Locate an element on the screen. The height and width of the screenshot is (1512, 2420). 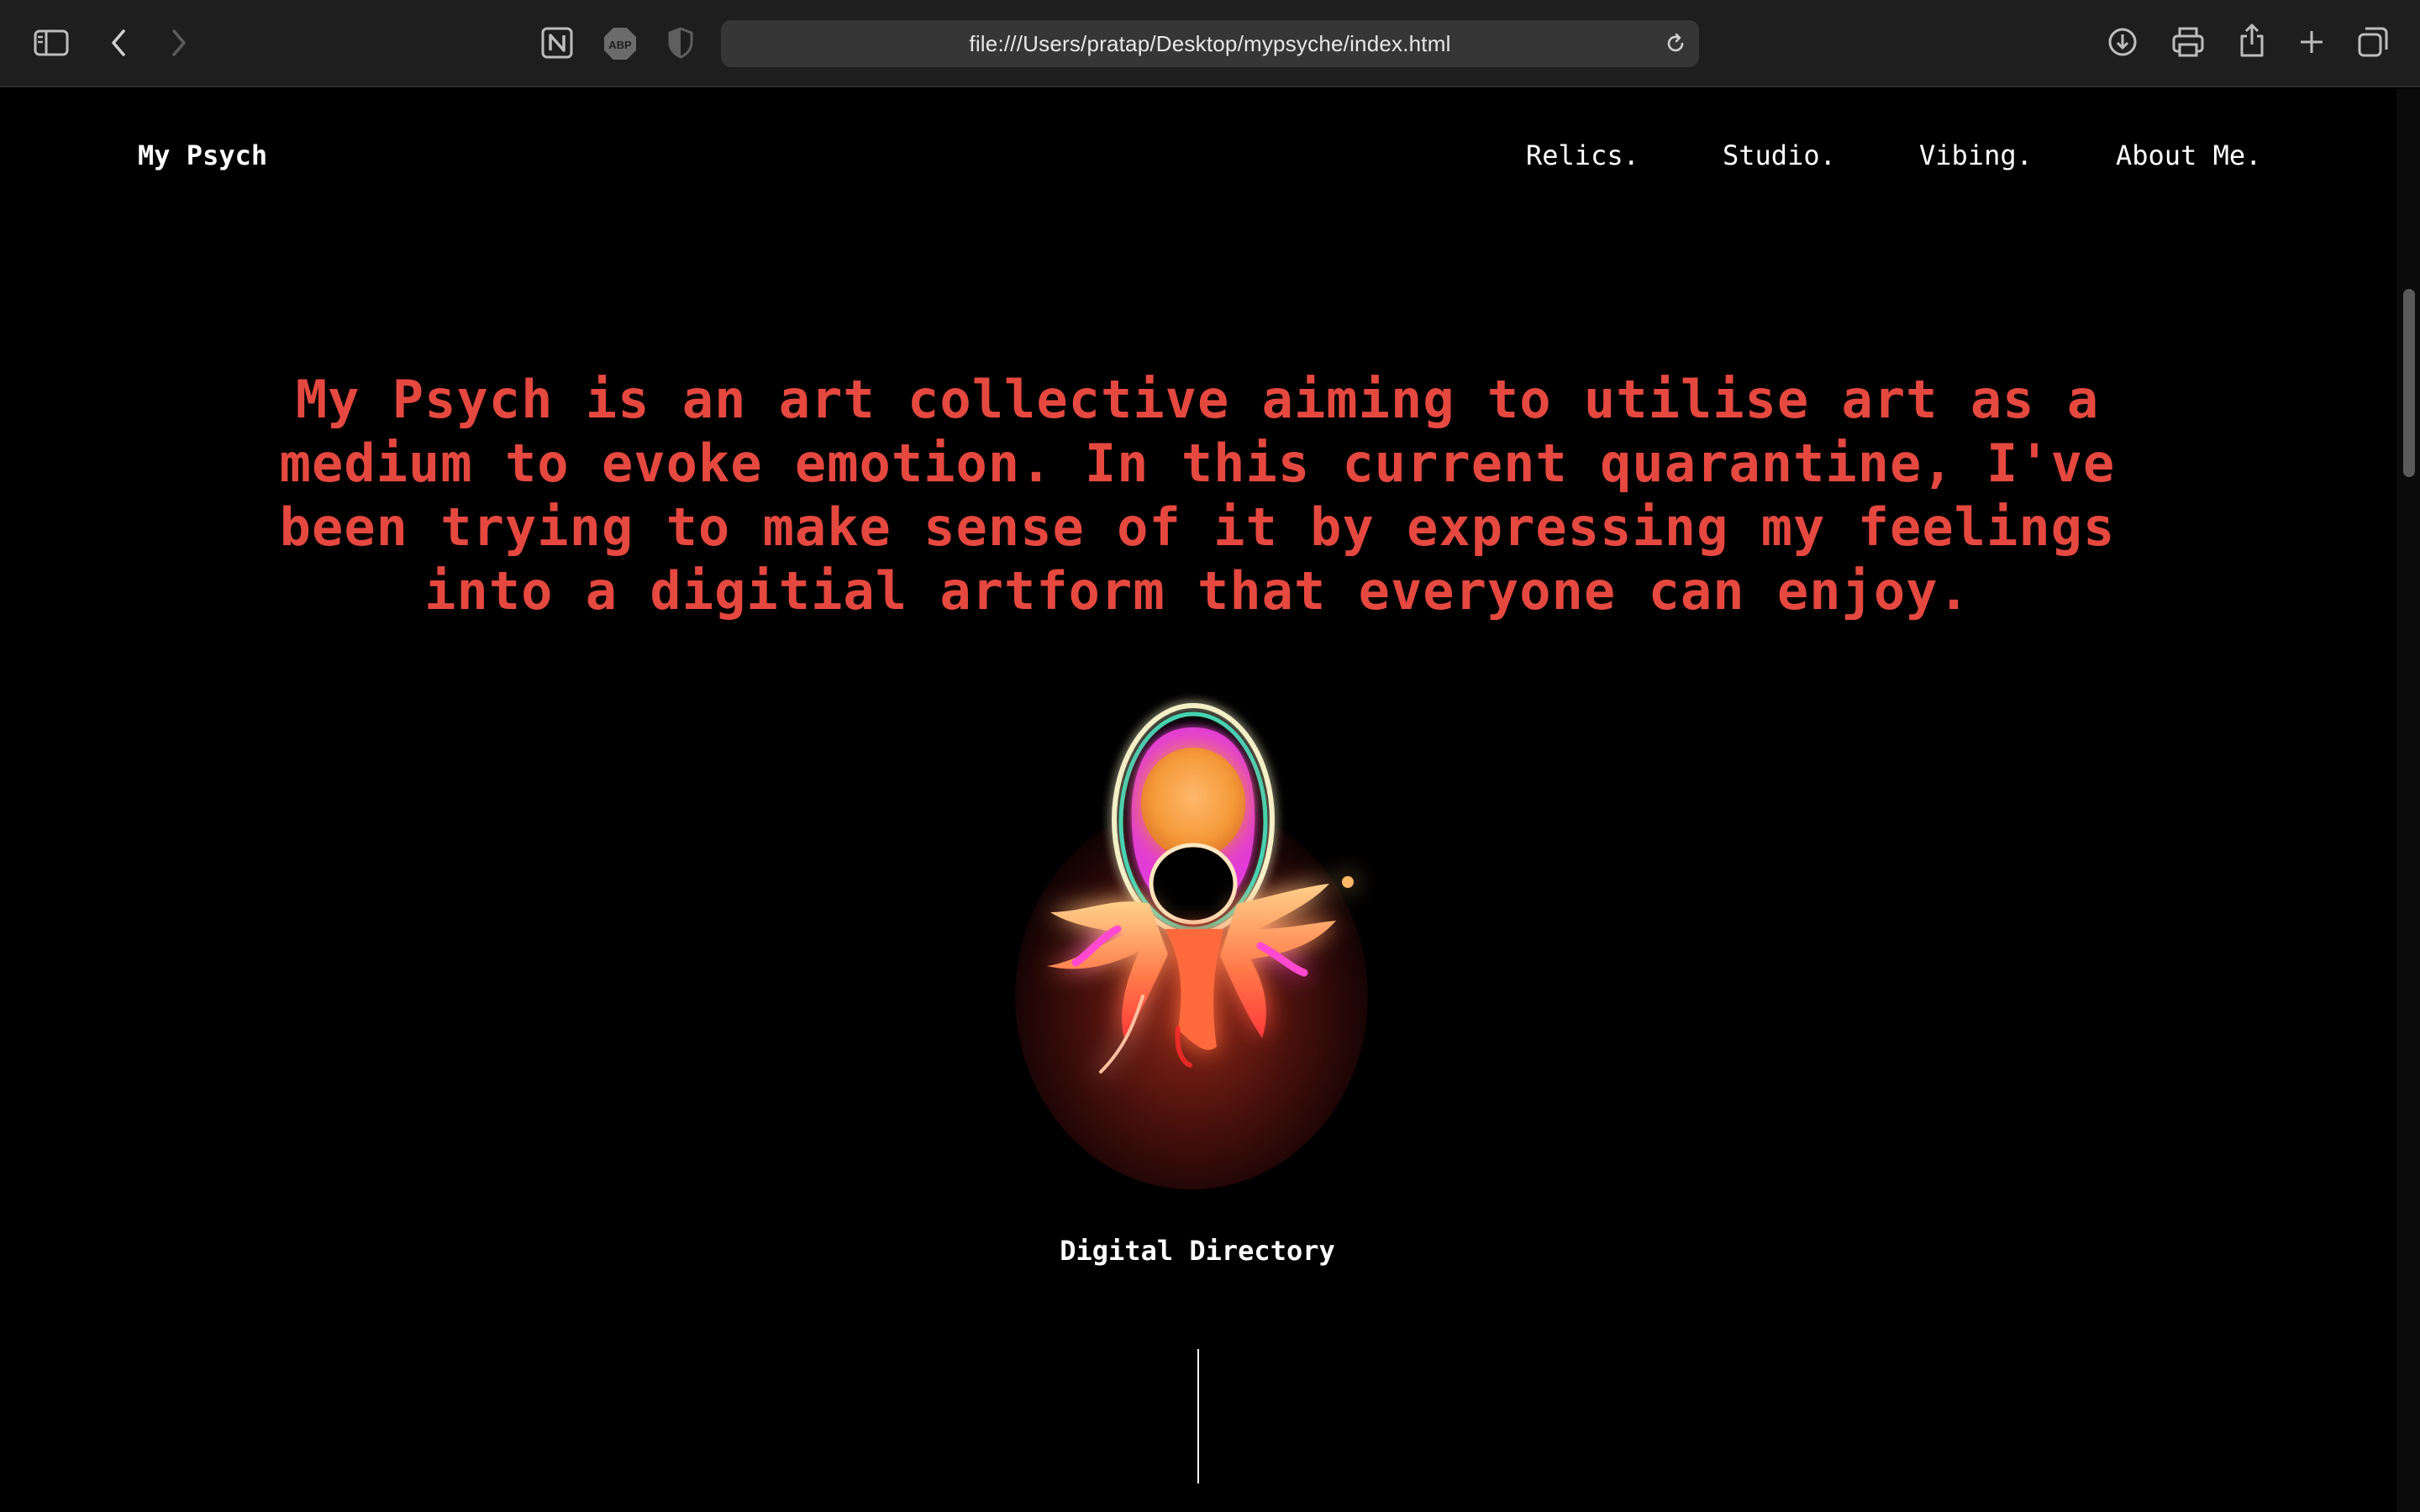
section-title: Digital Directory is located at coordinates (1197, 1251).